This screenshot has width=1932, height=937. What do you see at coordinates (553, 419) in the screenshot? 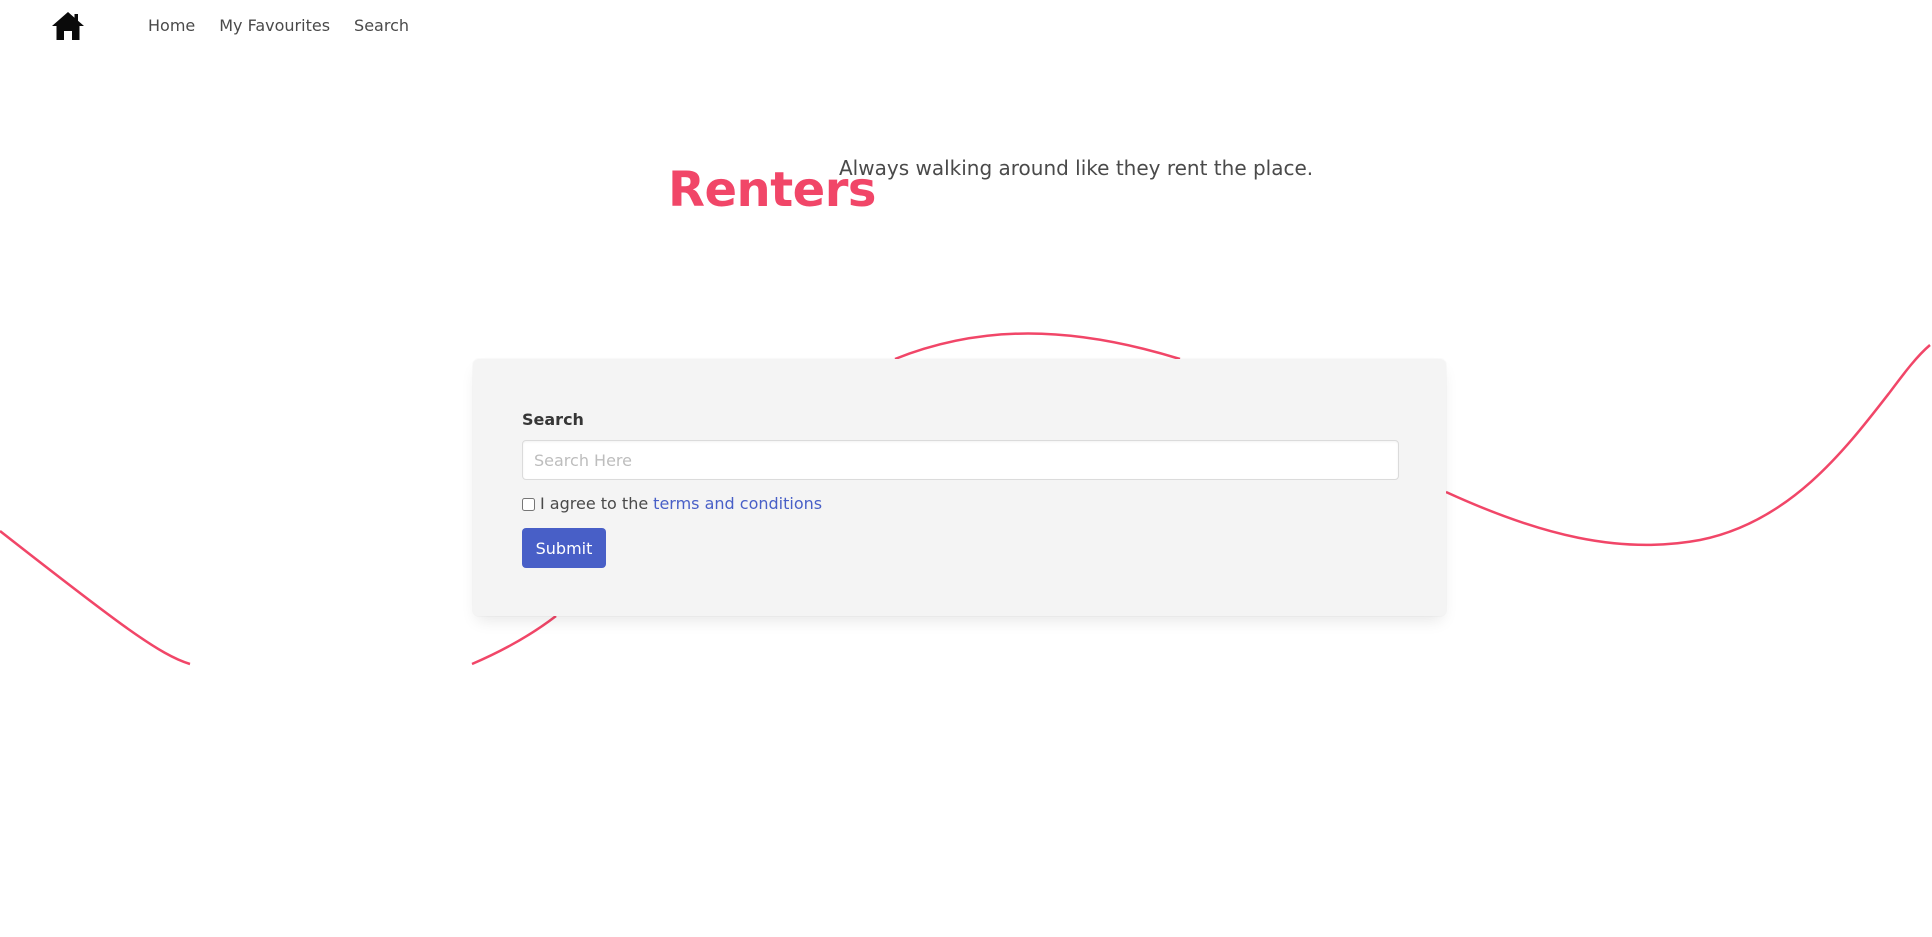
I see `search-label: Search` at bounding box center [553, 419].